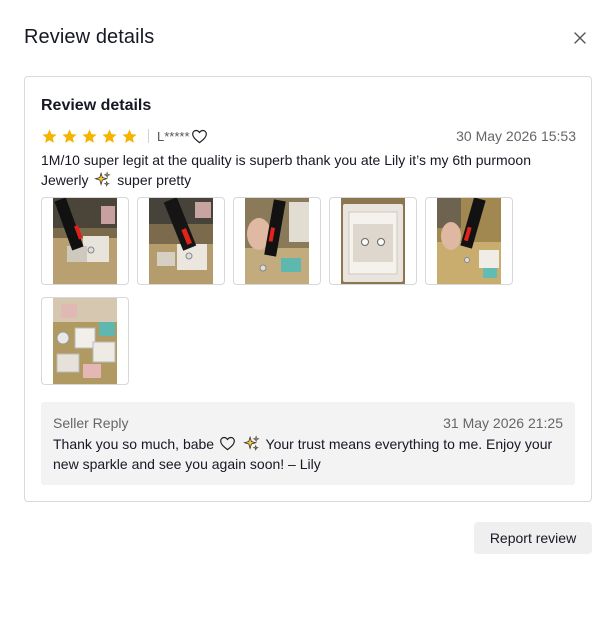  I want to click on seller-reply-label: Seller Reply, so click(91, 423).